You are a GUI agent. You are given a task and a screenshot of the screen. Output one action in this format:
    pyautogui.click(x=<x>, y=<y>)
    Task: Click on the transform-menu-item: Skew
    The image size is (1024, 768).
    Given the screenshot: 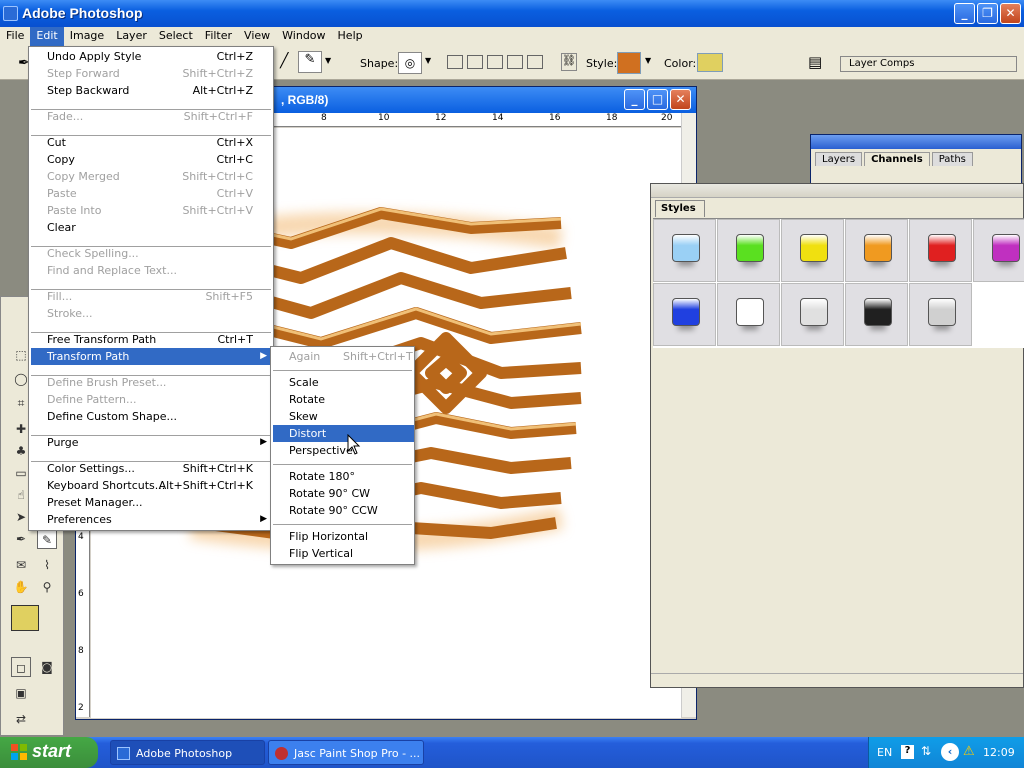 What is the action you would take?
    pyautogui.click(x=343, y=416)
    